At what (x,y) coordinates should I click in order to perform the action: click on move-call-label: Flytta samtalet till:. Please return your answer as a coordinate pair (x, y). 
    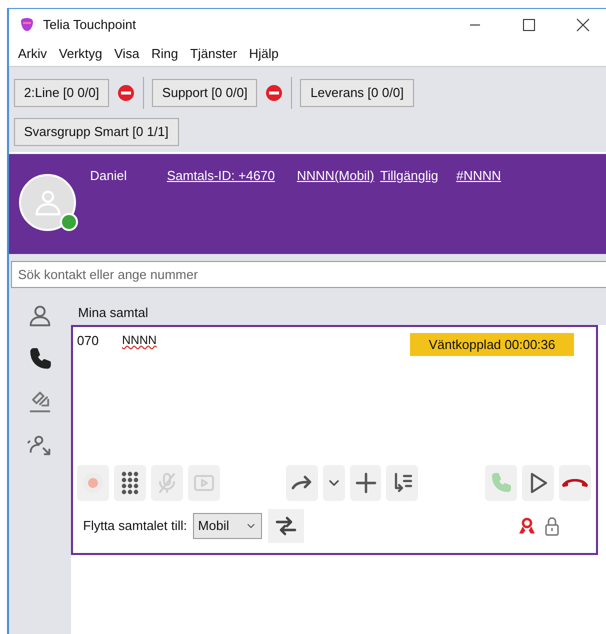
    Looking at the image, I should click on (135, 526).